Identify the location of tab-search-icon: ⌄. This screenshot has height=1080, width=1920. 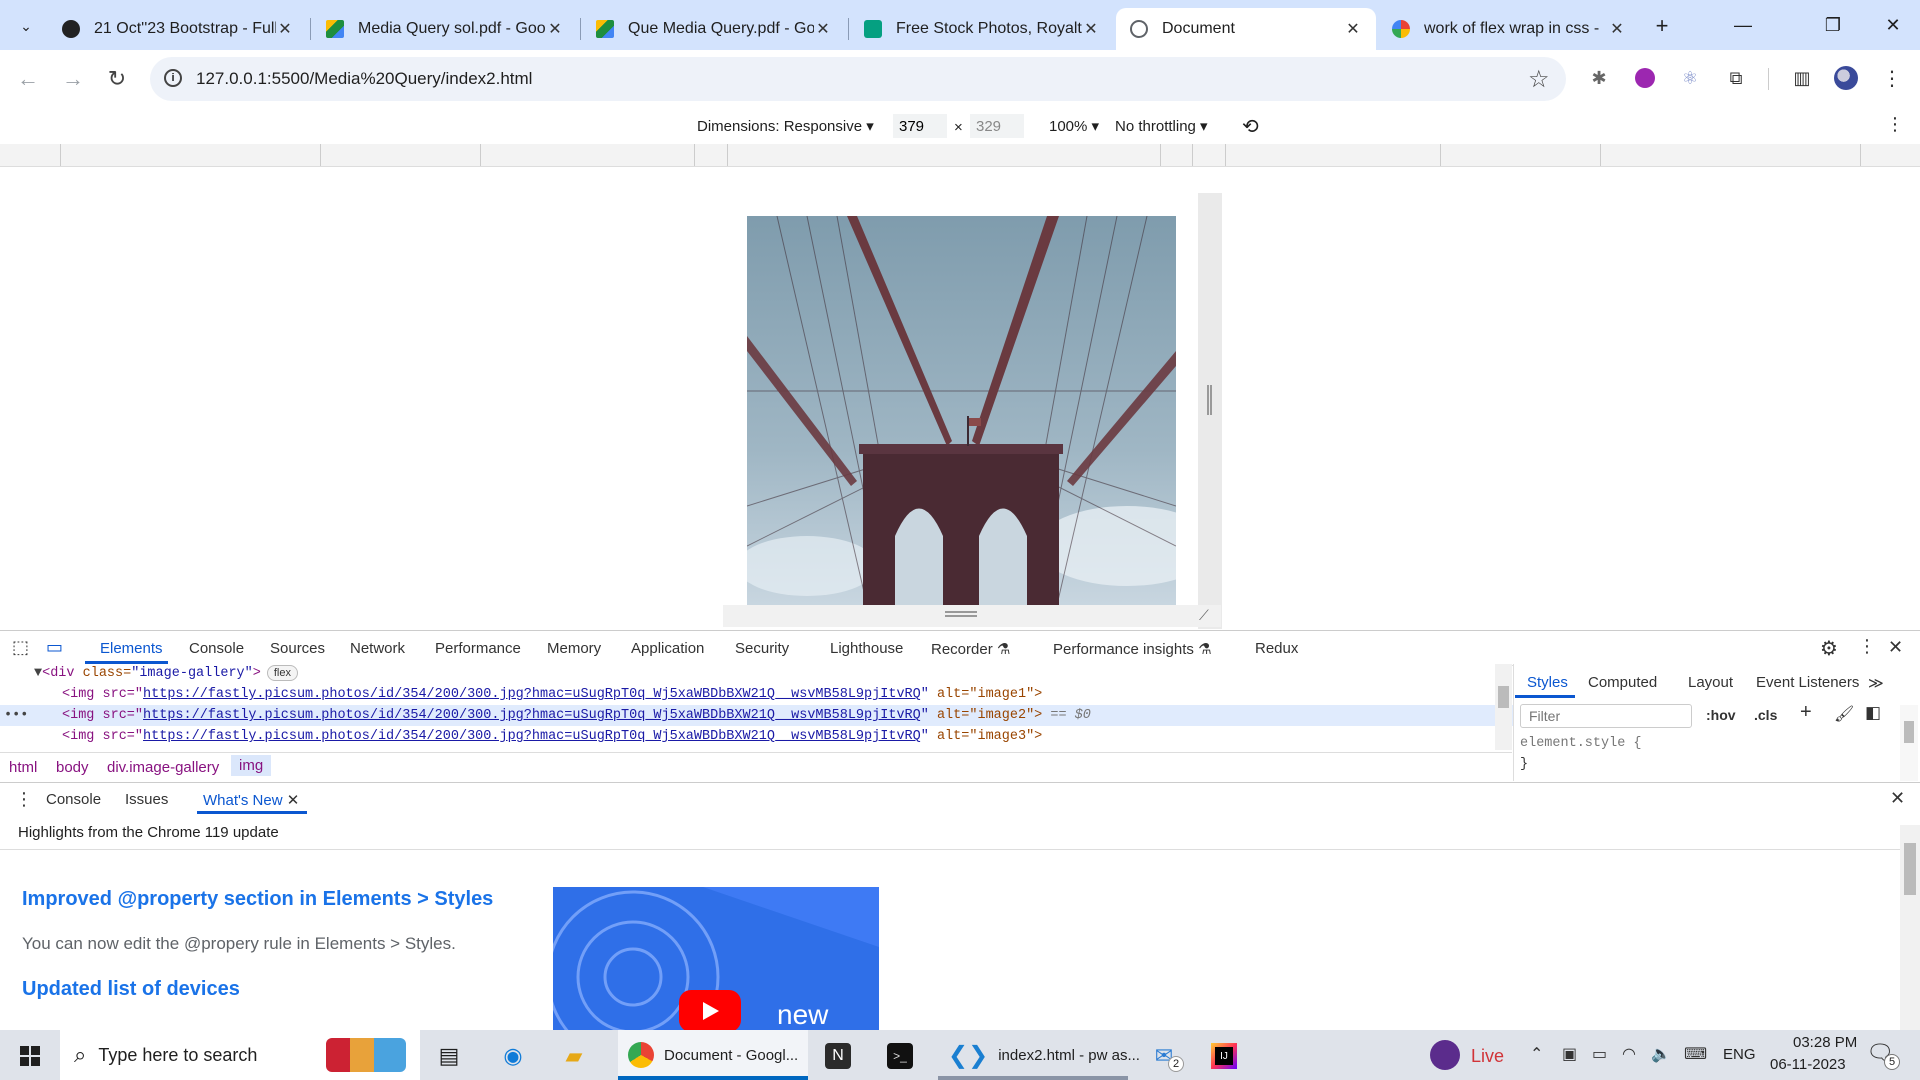
(26, 26).